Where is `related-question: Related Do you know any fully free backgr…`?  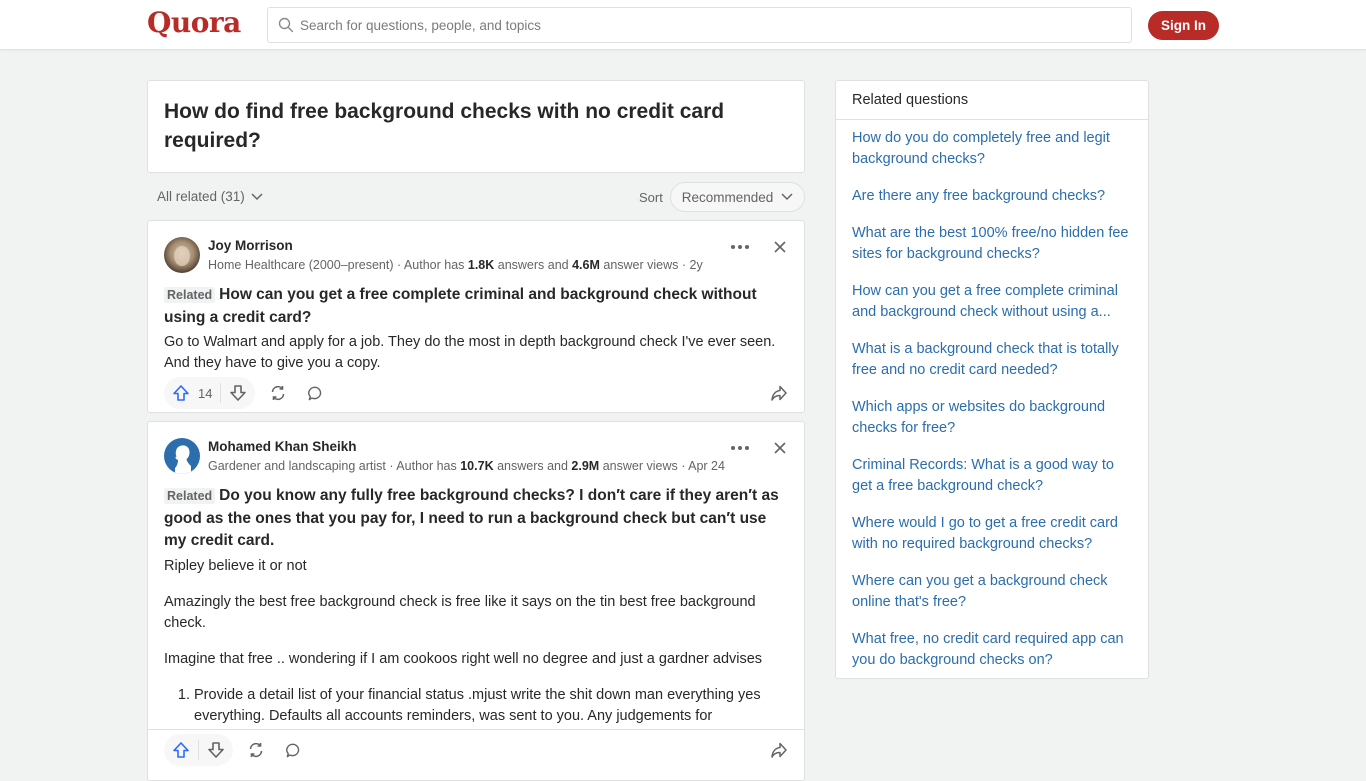
related-question: Related Do you know any fully free backgr… is located at coordinates (474, 519).